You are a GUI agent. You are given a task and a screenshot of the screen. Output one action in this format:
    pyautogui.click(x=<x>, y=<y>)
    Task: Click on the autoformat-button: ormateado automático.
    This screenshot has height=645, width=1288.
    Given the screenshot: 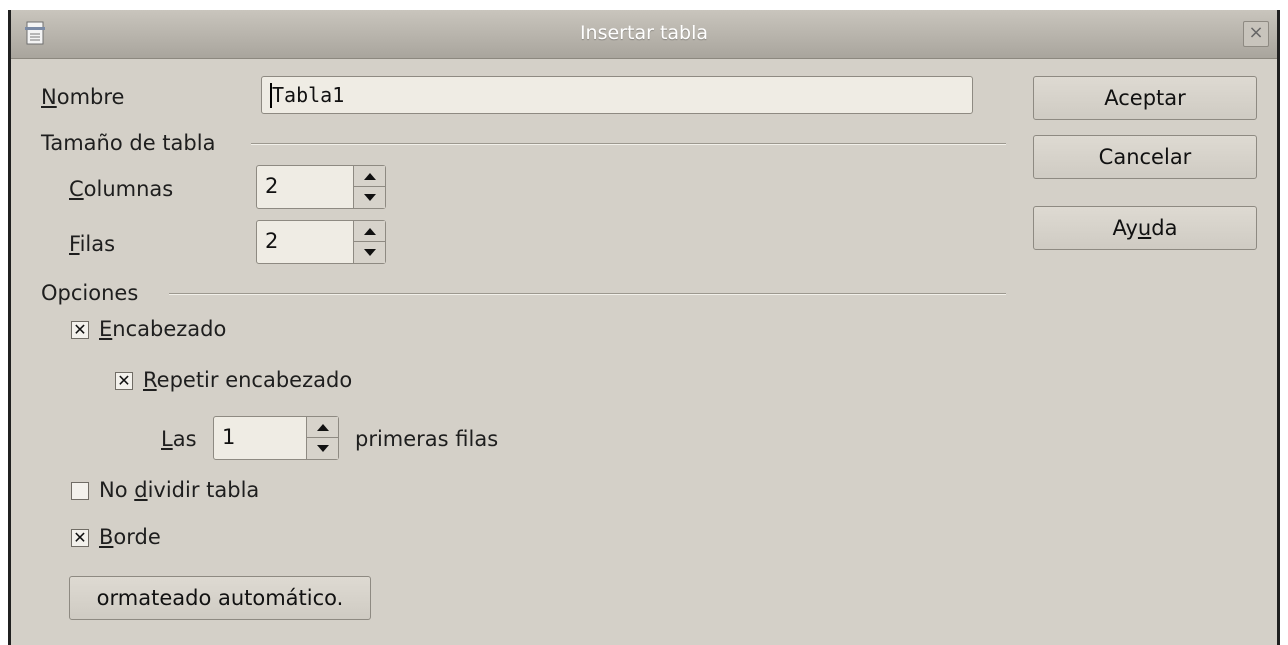 What is the action you would take?
    pyautogui.click(x=220, y=598)
    